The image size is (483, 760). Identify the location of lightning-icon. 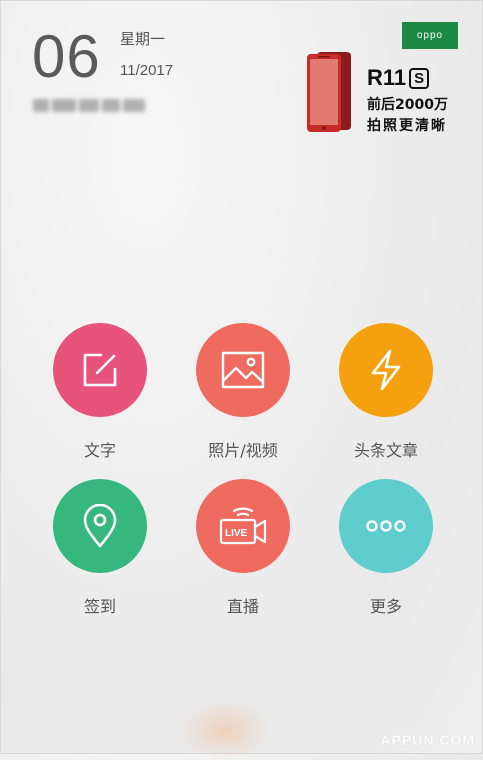
(386, 370).